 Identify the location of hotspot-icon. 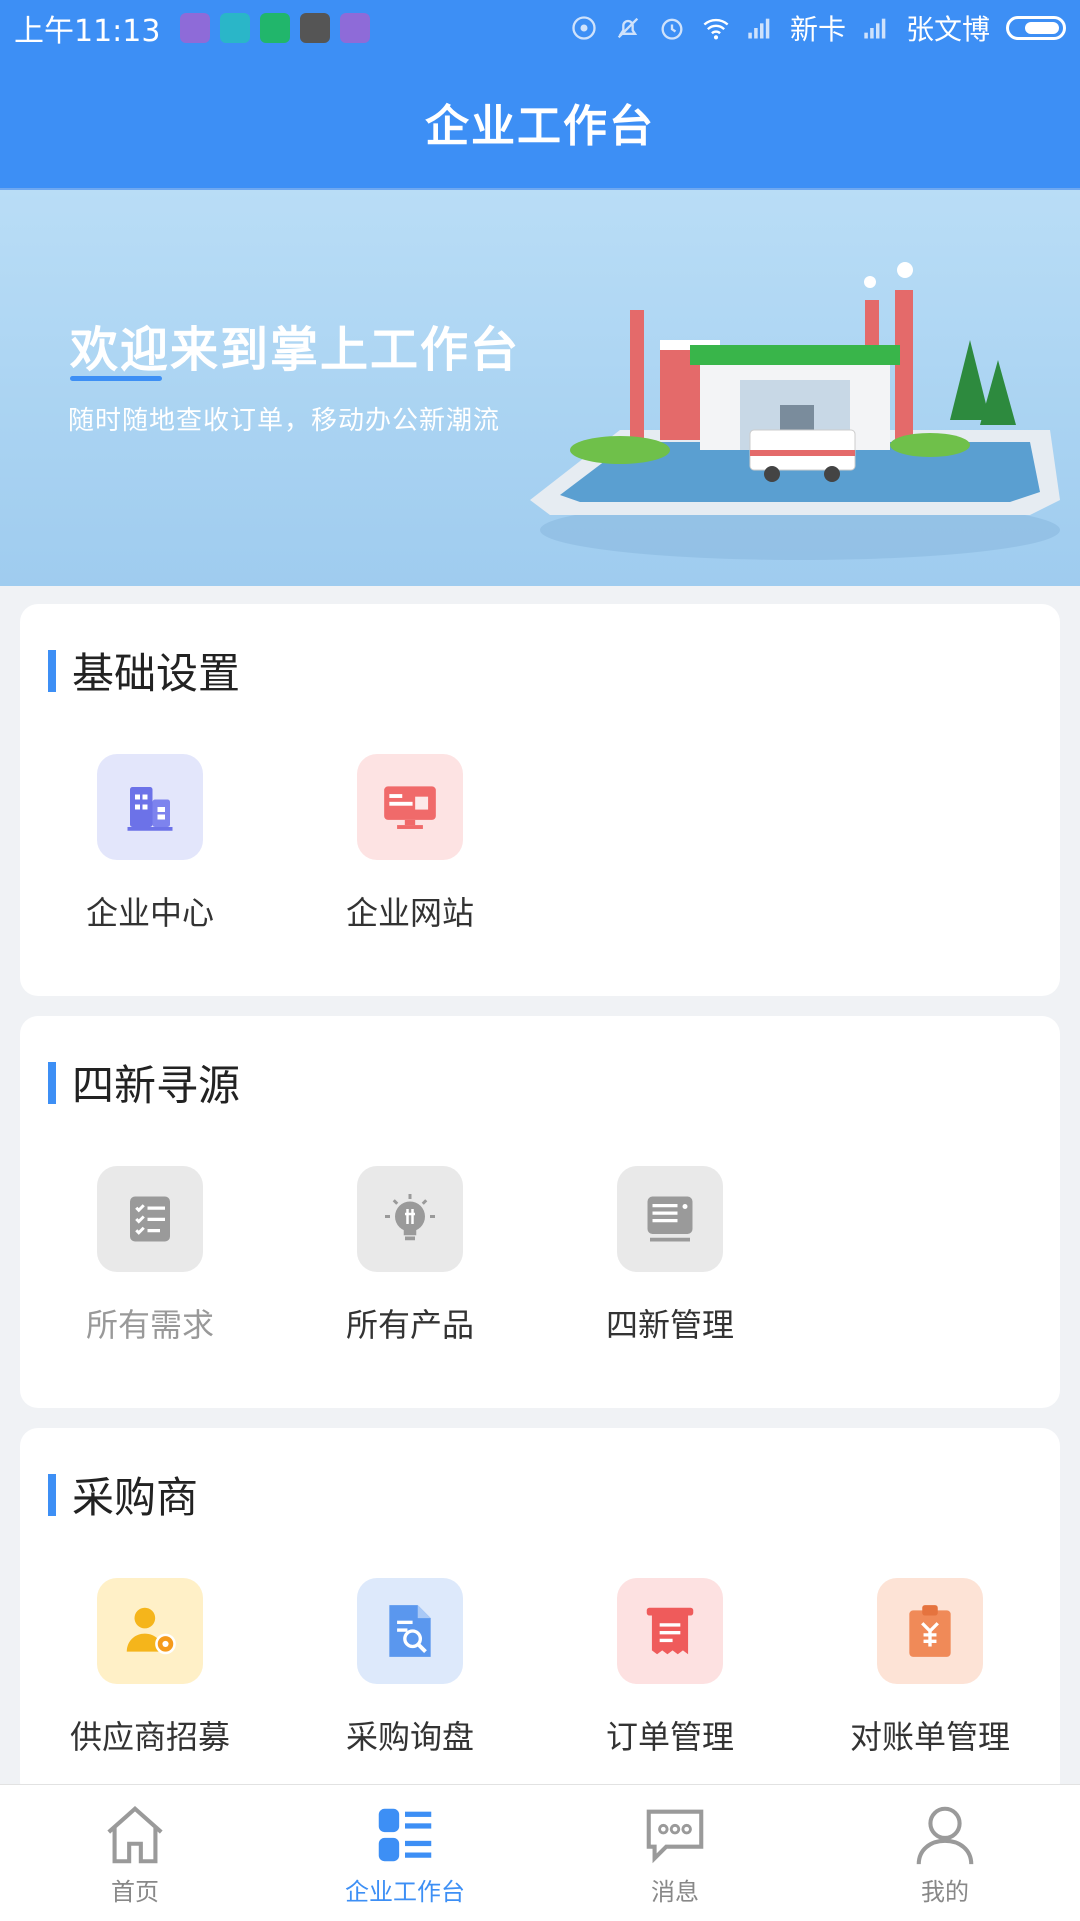
(584, 28).